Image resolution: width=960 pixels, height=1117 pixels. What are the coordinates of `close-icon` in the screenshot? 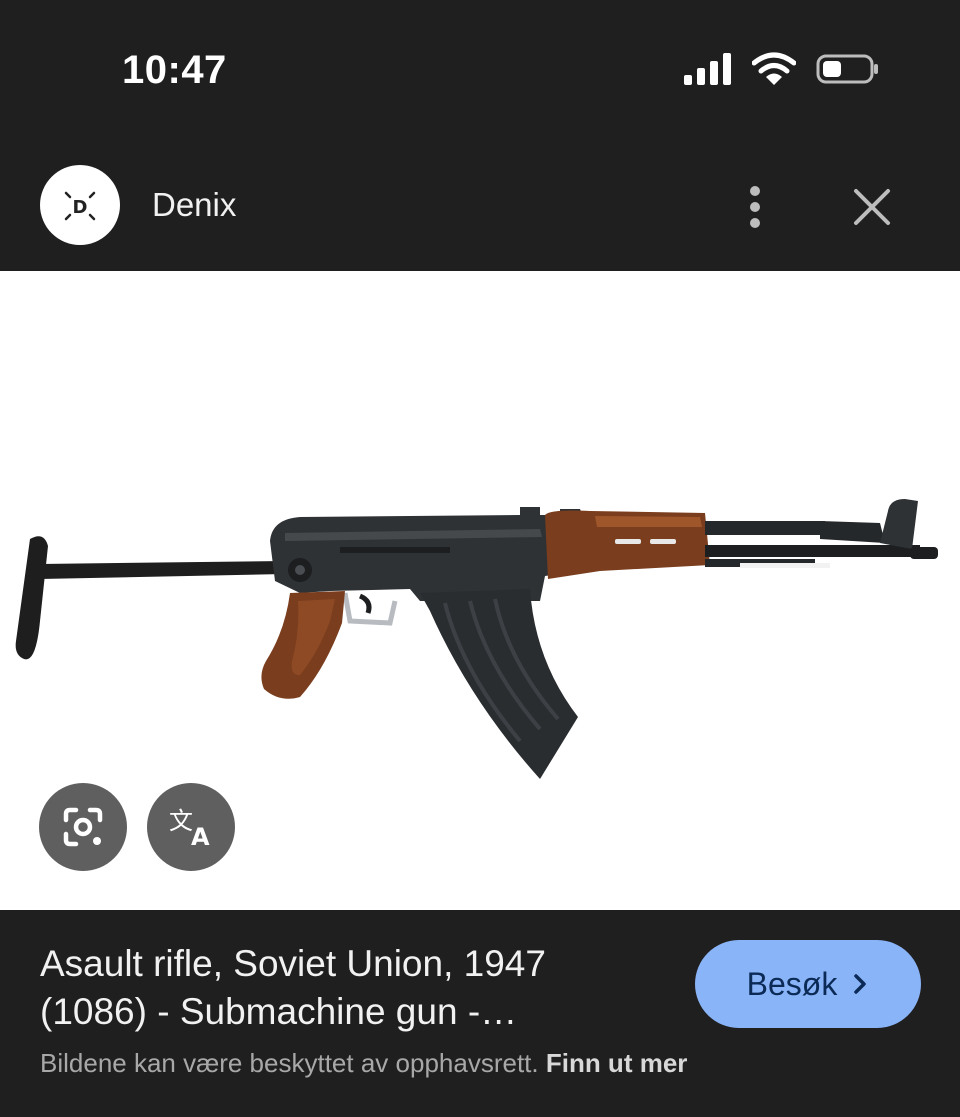 It's located at (872, 207).